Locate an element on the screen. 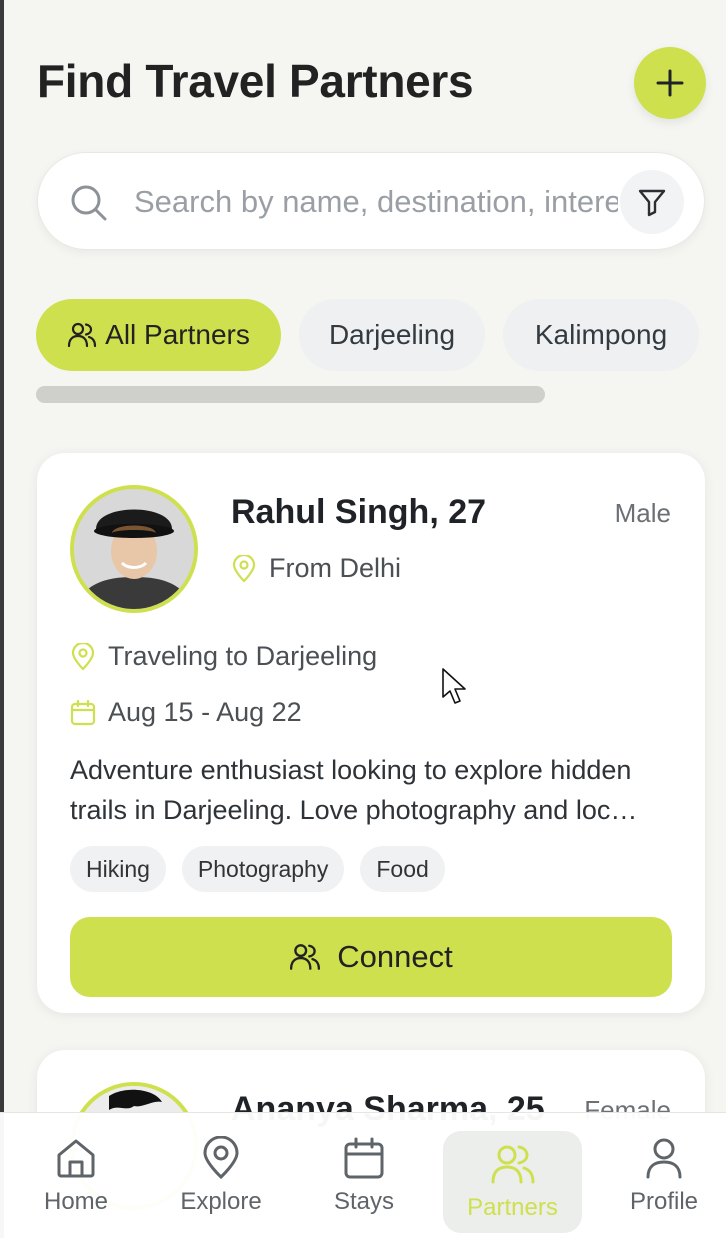 Image resolution: width=726 pixels, height=1238 pixels. search-input is located at coordinates (376, 202).